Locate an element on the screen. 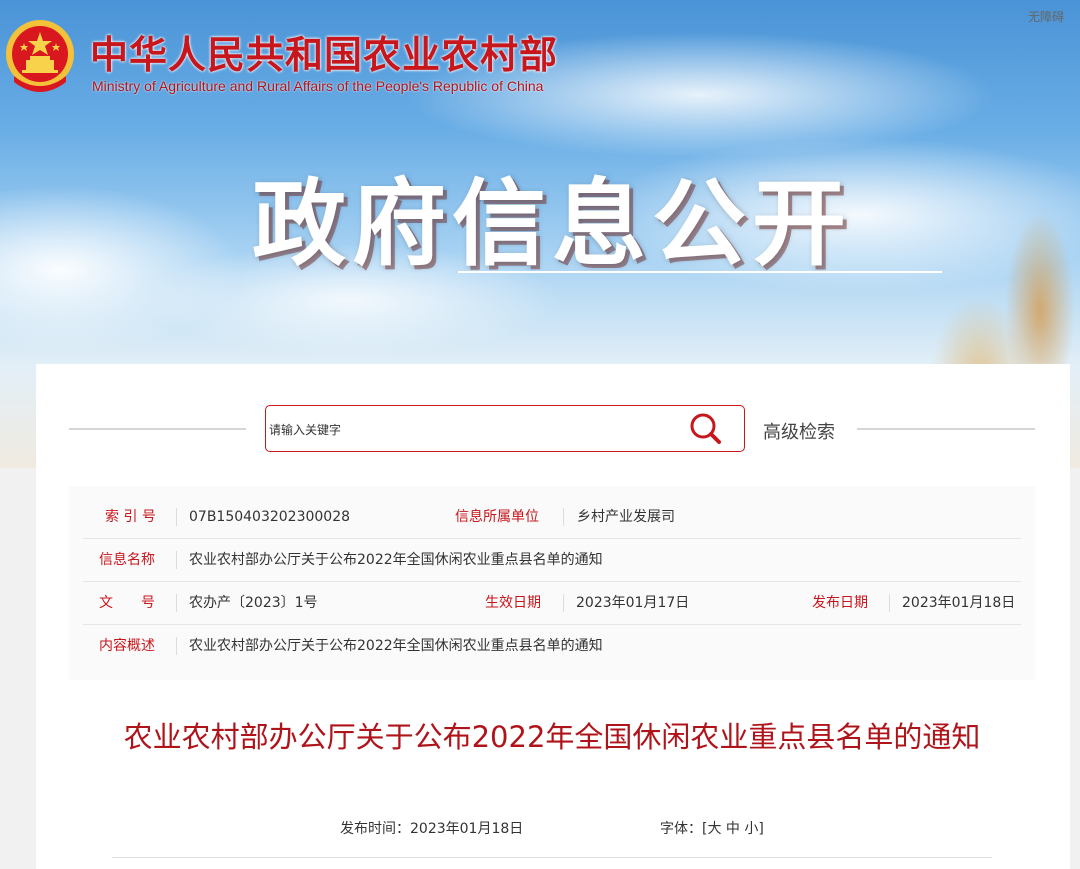  font-small-button: 小 is located at coordinates (751, 829).